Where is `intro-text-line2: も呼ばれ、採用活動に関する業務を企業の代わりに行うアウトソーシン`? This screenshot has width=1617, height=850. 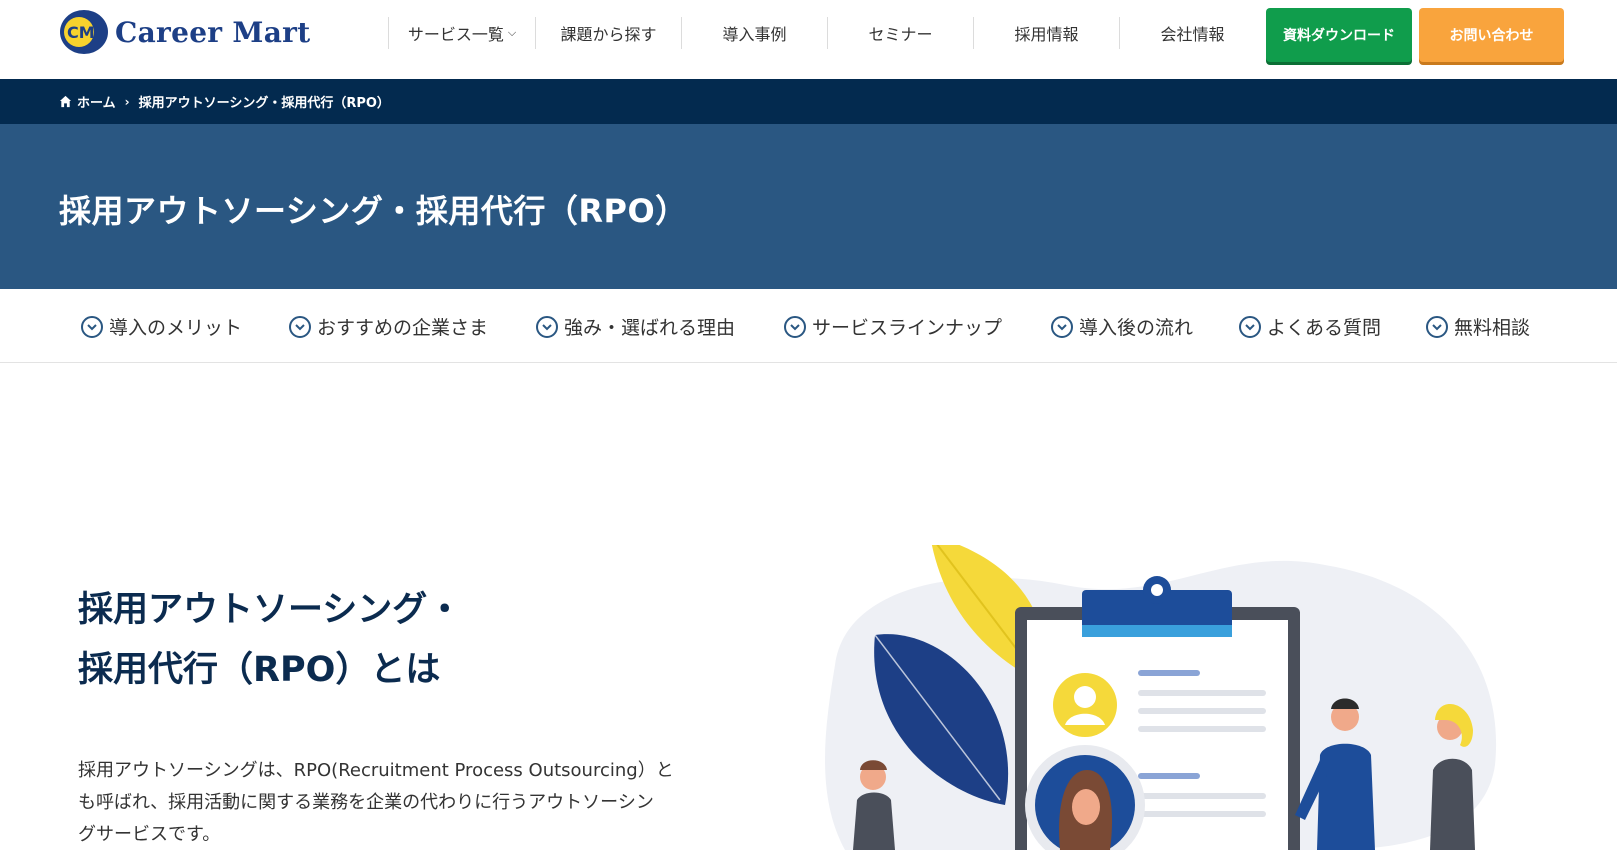 intro-text-line2: も呼ばれ、採用活動に関する業務を企業の代わりに行うアウトソーシン is located at coordinates (366, 802).